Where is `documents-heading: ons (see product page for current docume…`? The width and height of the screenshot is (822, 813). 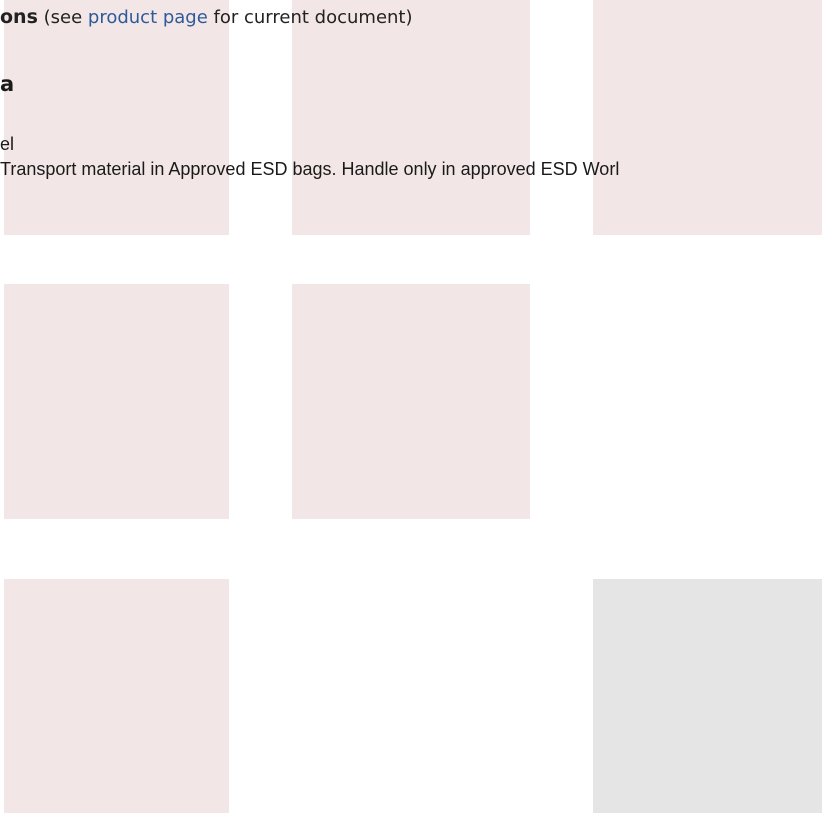
documents-heading: ons (see product page for current docume… is located at coordinates (206, 17).